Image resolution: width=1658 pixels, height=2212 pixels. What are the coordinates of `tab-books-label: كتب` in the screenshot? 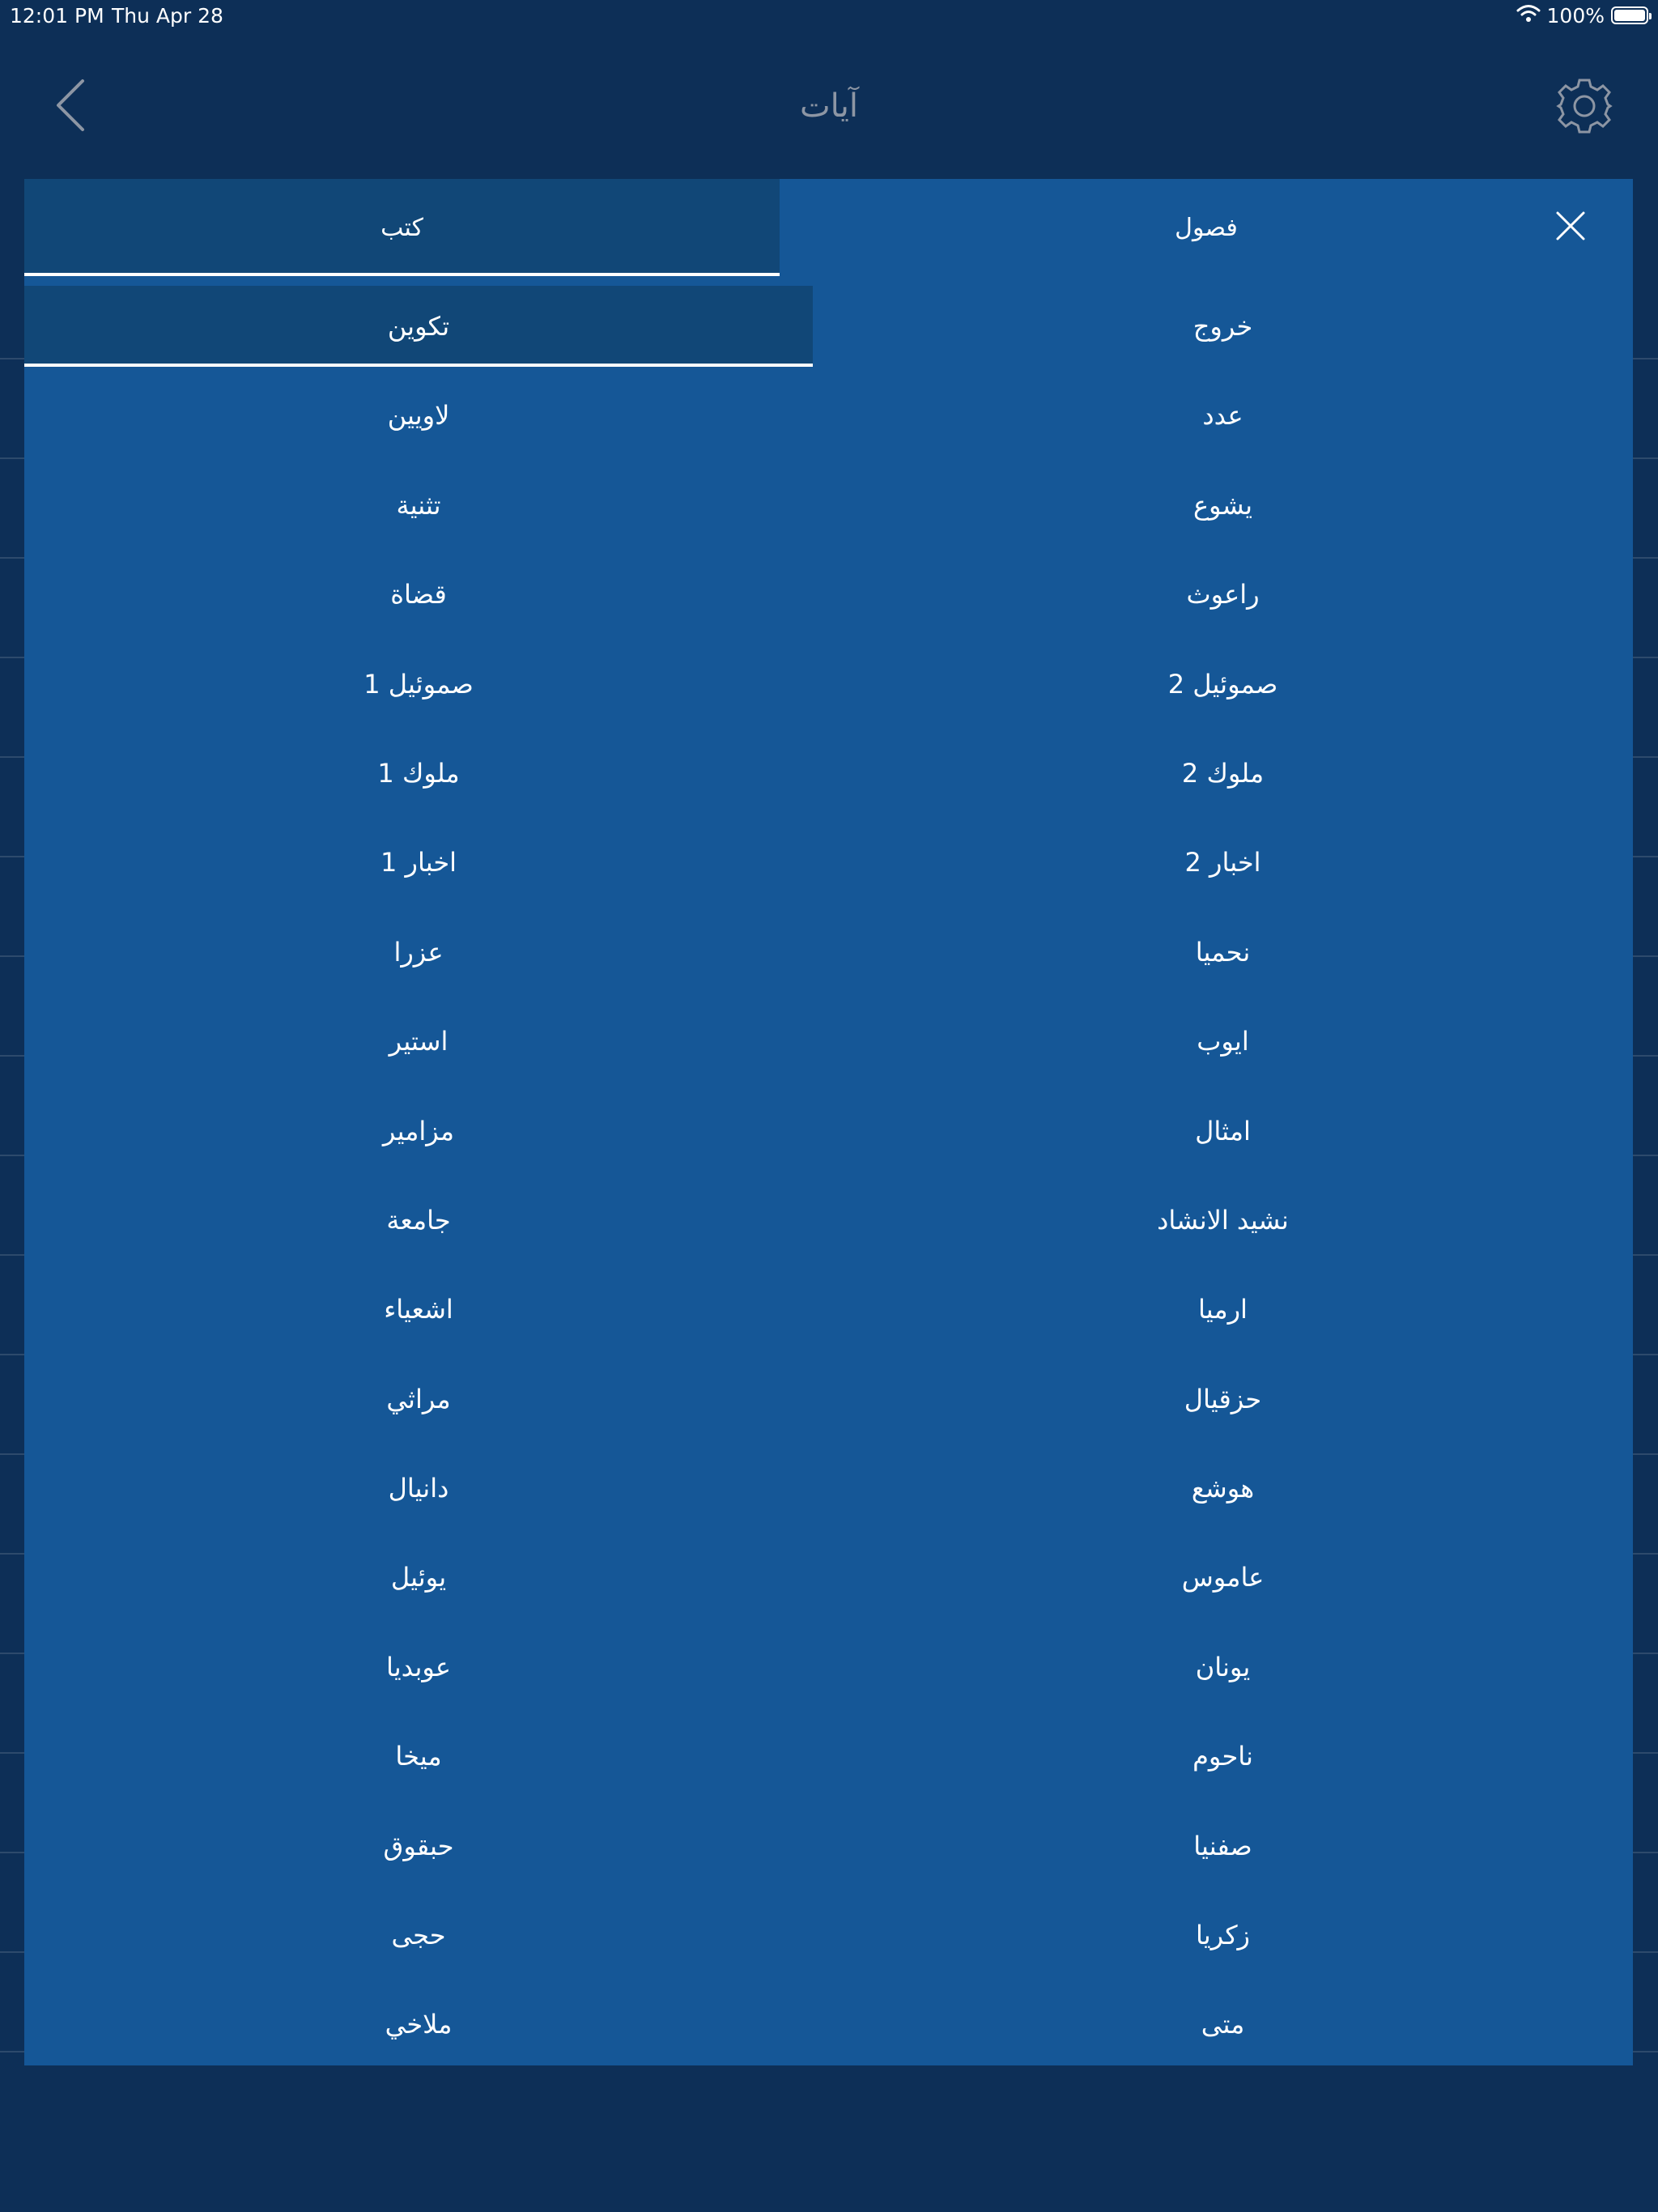 It's located at (401, 228).